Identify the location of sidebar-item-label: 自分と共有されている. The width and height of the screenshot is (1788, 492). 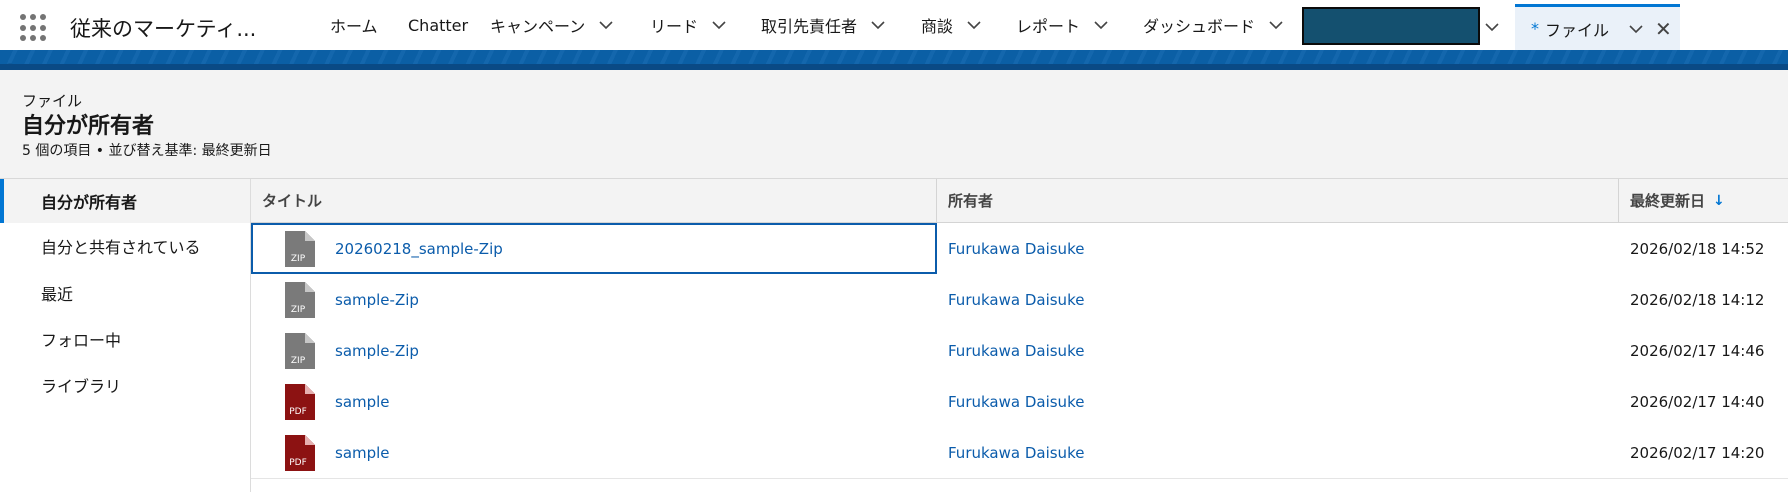
(121, 247).